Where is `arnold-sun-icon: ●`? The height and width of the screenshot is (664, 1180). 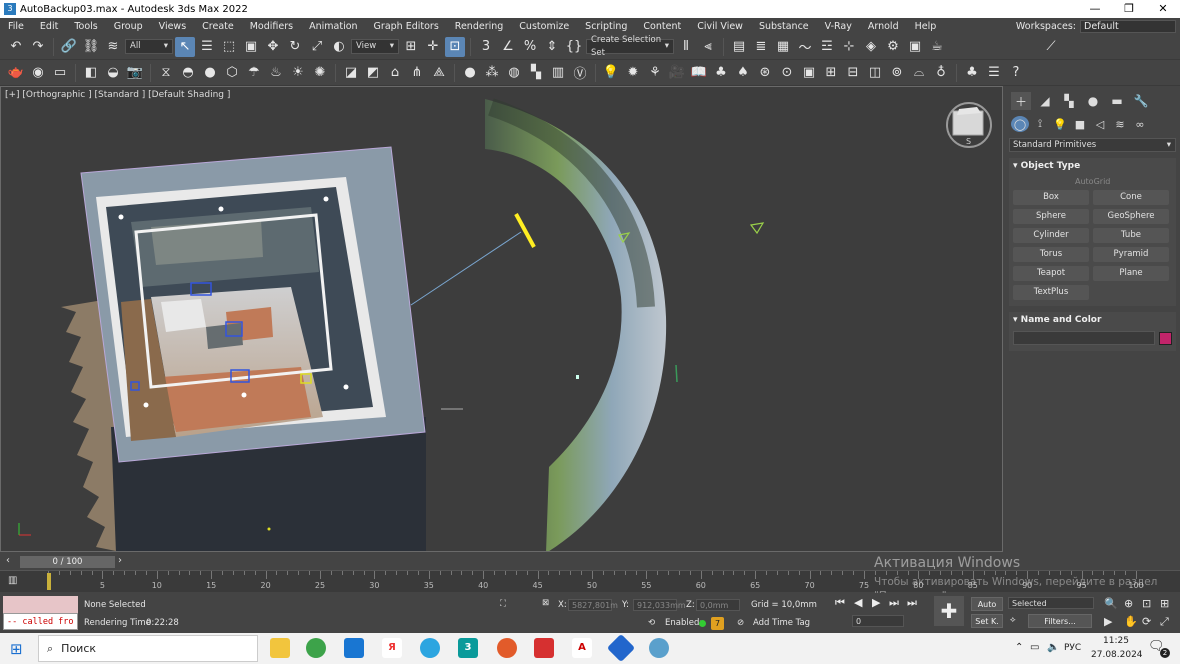
arnold-sun-icon: ● is located at coordinates (210, 73).